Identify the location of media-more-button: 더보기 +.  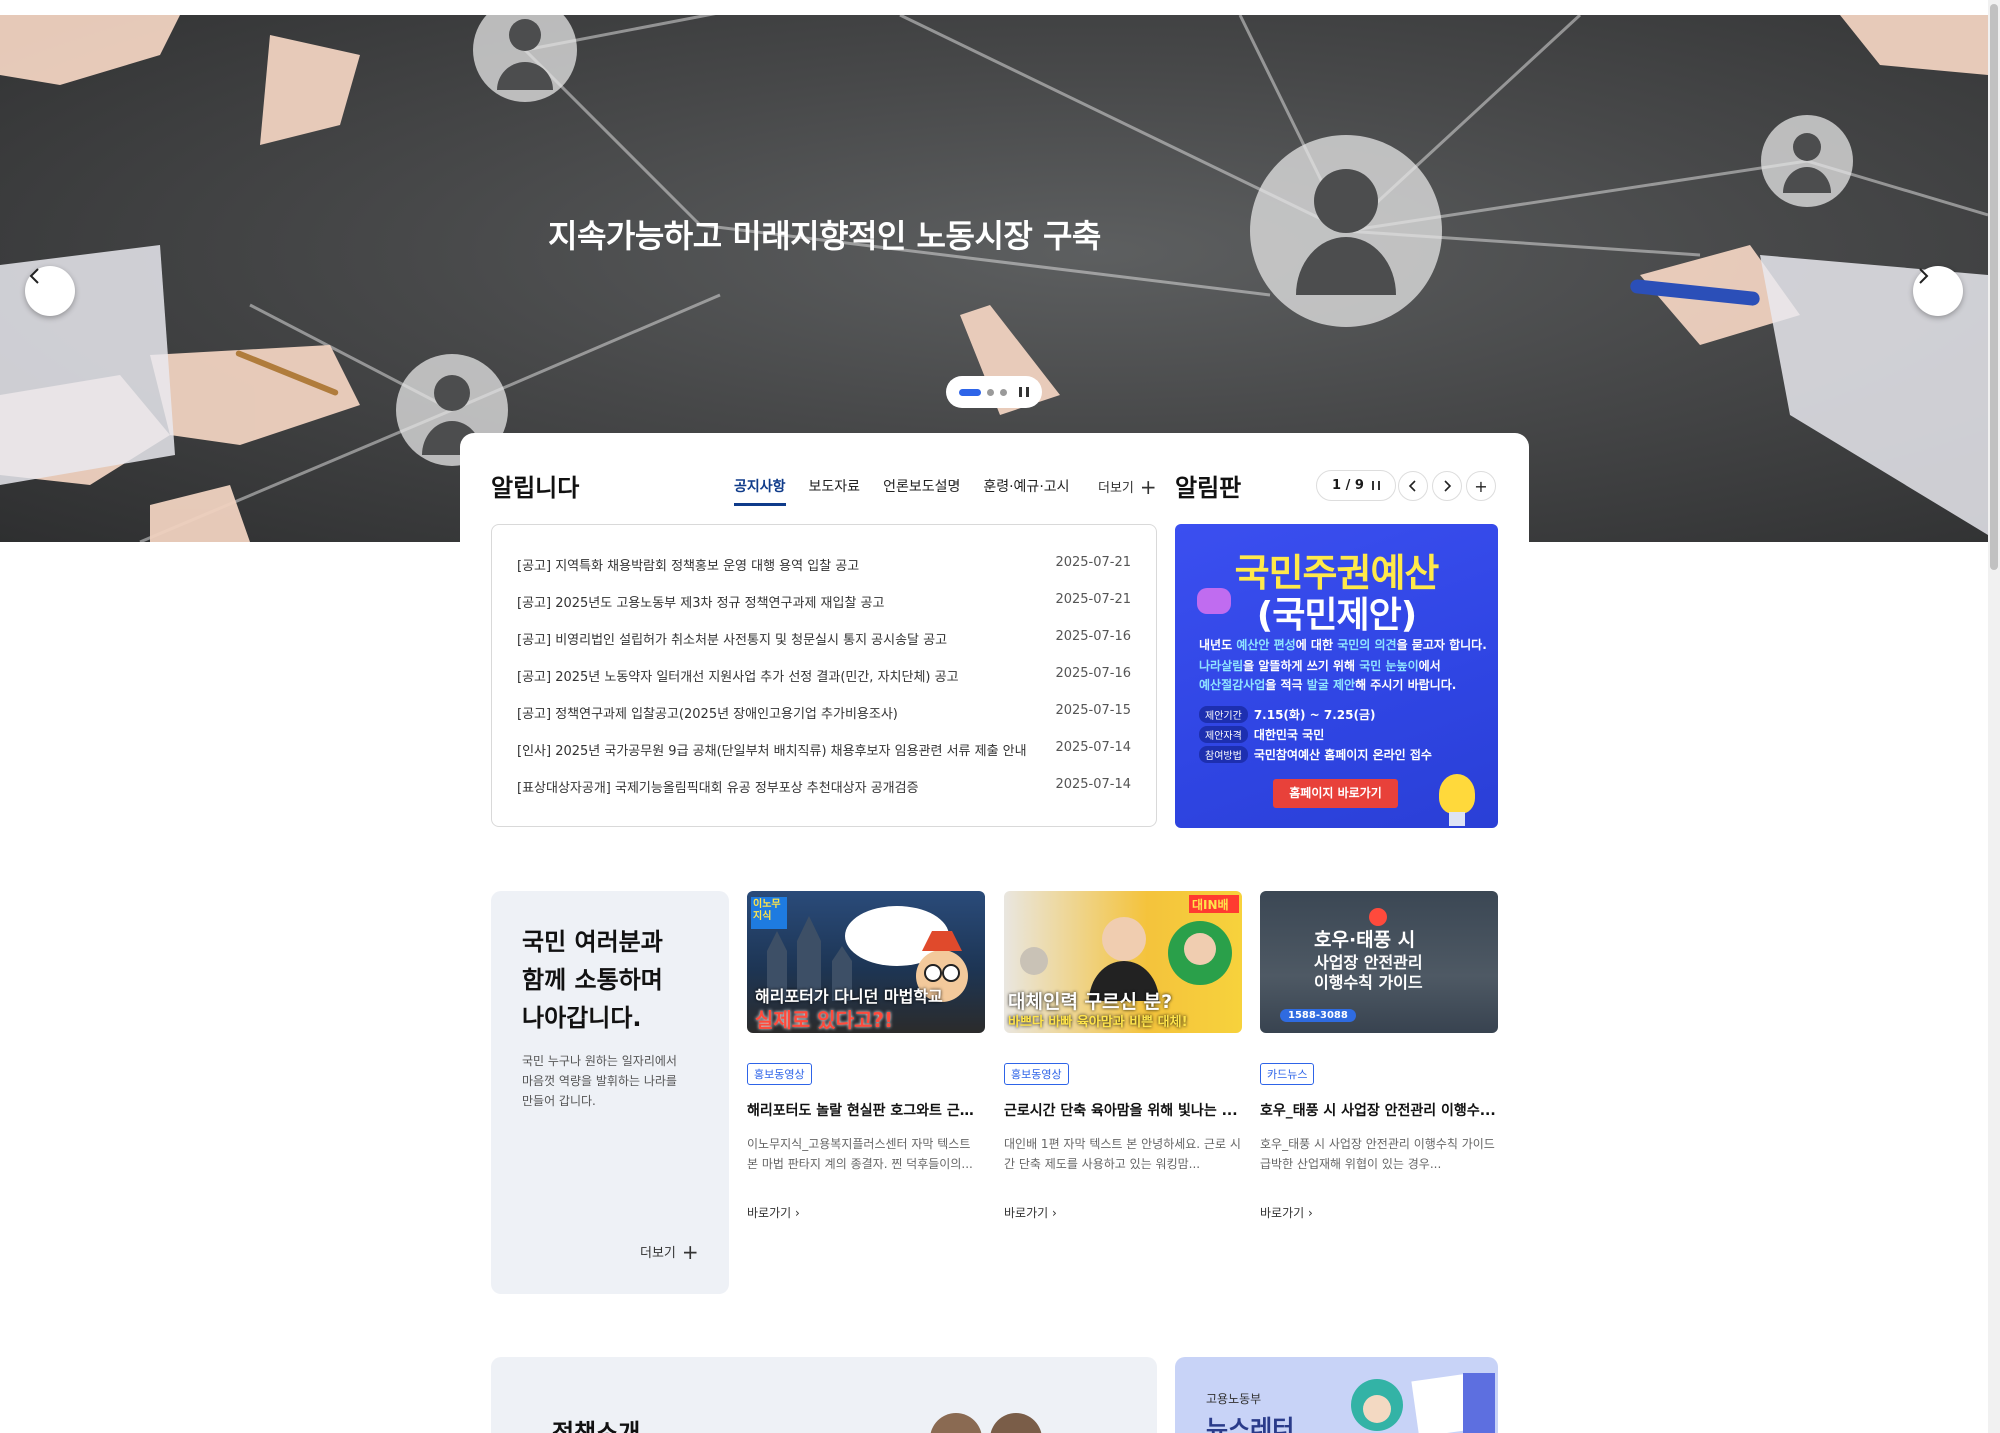
(669, 1252).